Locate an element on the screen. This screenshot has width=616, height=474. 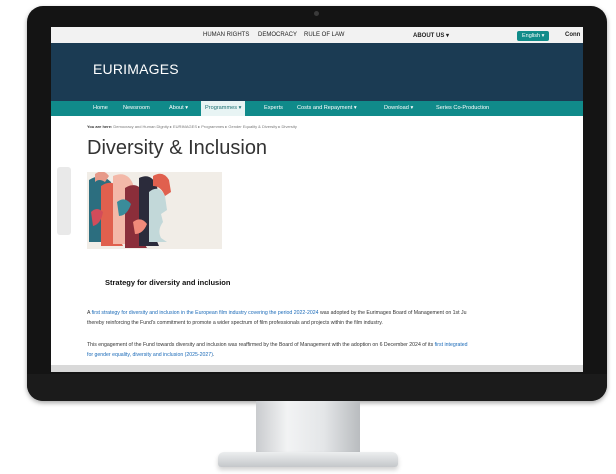
nav-item-download: Download ▾ is located at coordinates (398, 108).